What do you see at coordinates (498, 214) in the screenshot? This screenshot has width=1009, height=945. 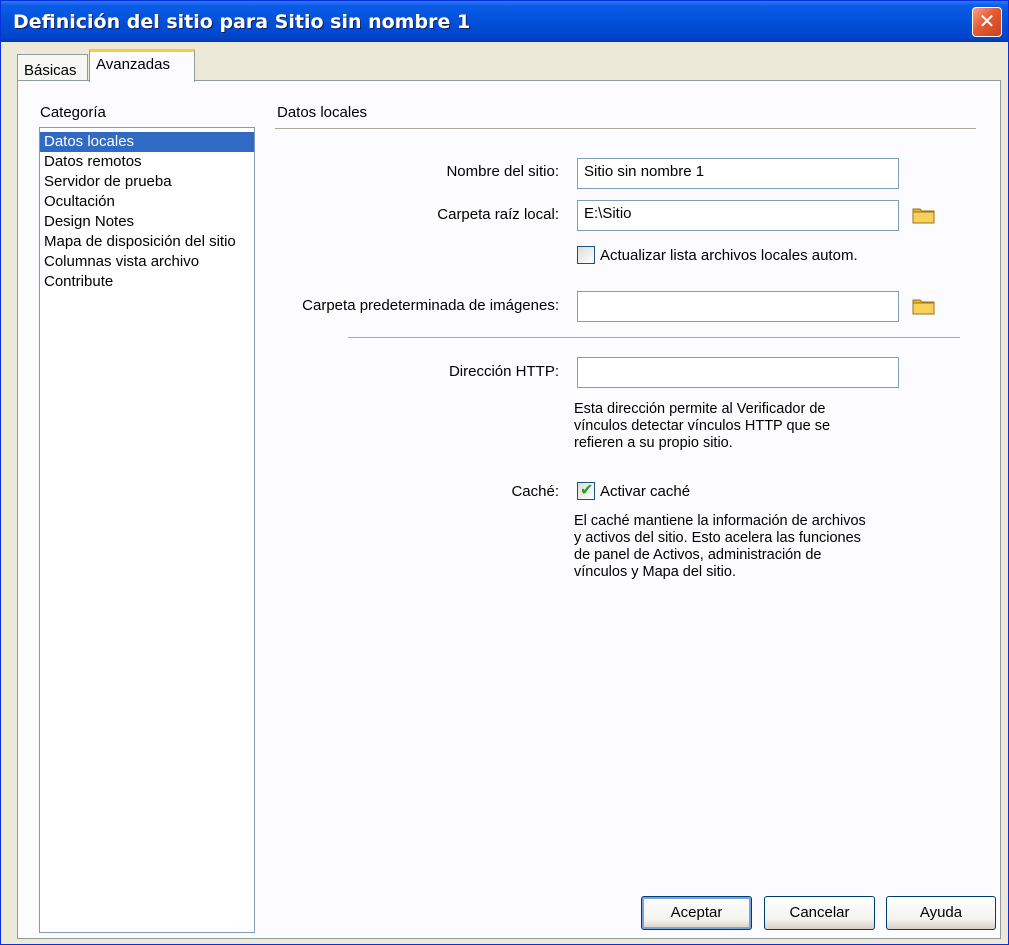 I see `local-root-label: Carpeta raíz local:` at bounding box center [498, 214].